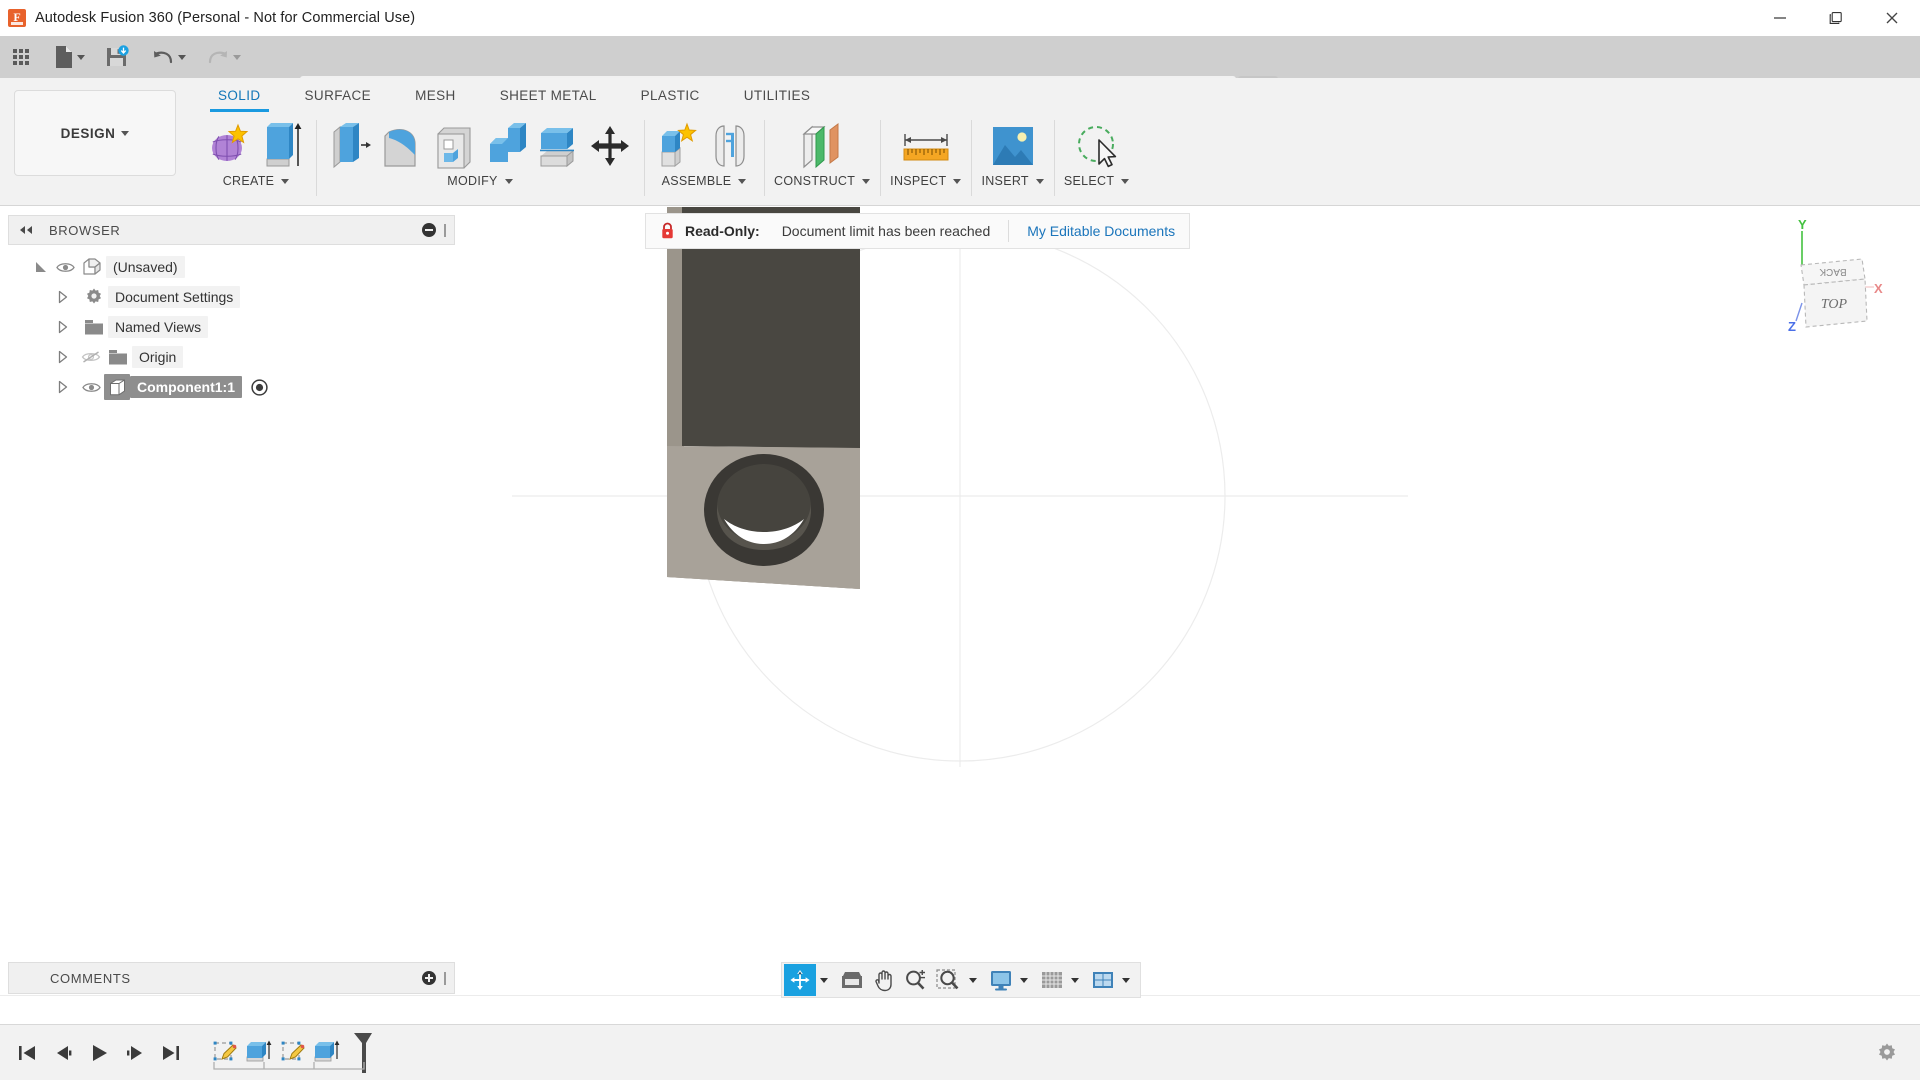 Image resolution: width=1920 pixels, height=1080 pixels. Describe the element at coordinates (21, 57) in the screenshot. I see `app-grid-button` at that location.